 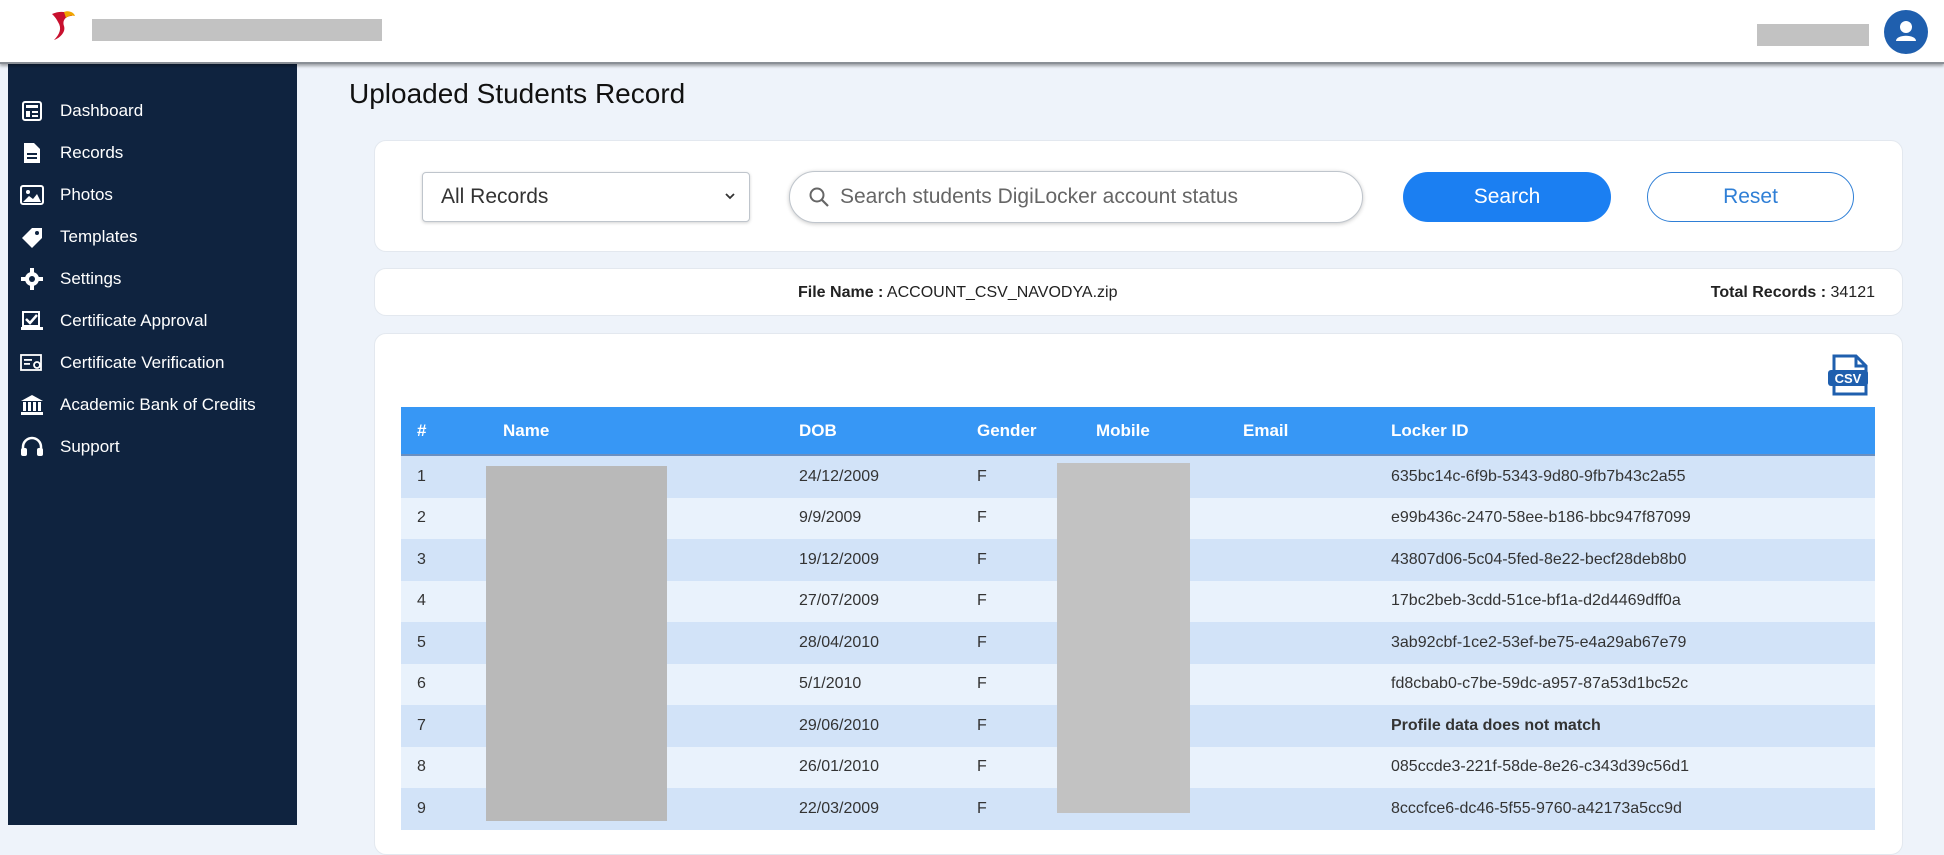 I want to click on cell-locker-id: e99b436c-2470-58ee-b186-bbc947f87099, so click(x=1541, y=518).